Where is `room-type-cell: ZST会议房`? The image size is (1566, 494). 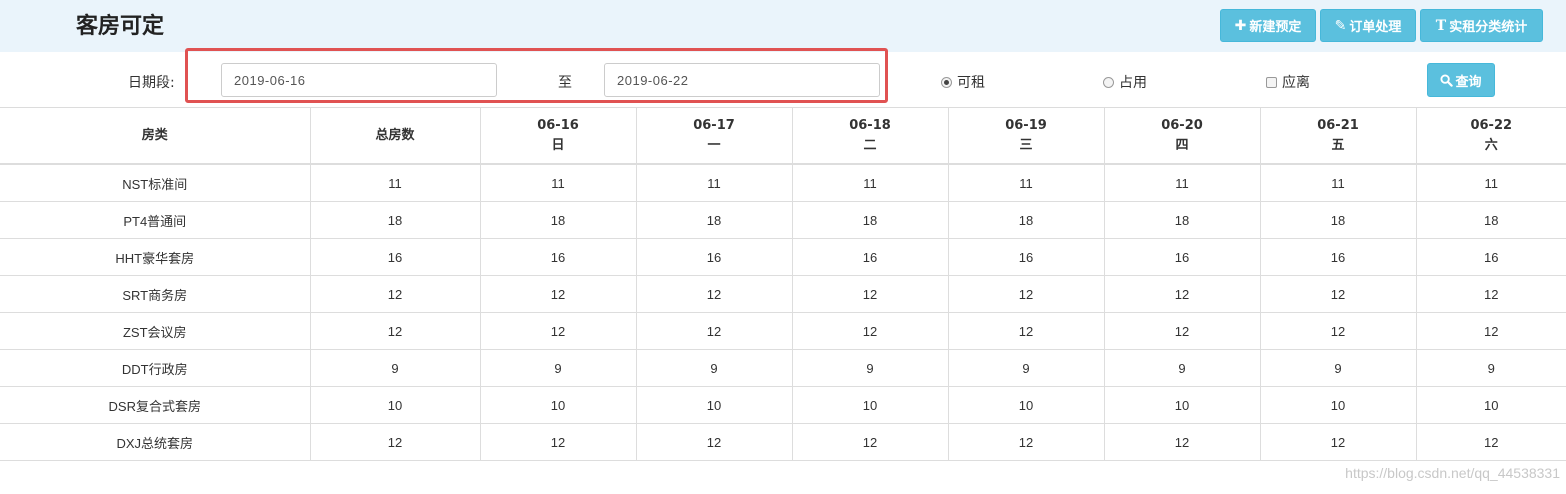
room-type-cell: ZST会议房 is located at coordinates (155, 331).